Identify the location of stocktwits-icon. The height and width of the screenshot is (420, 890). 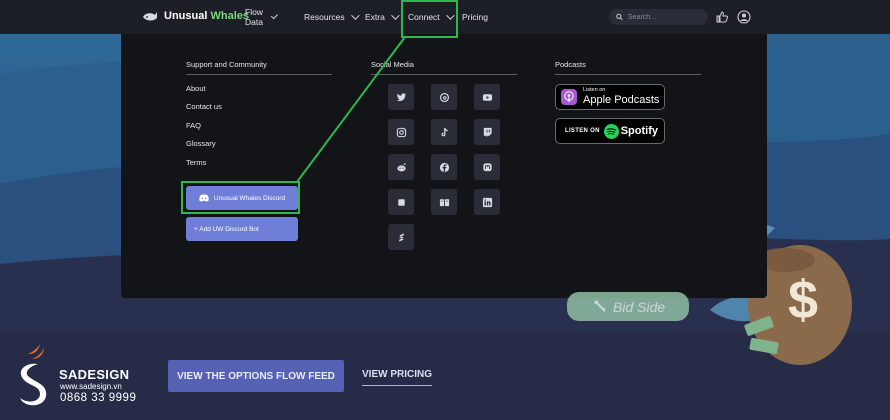
(401, 237).